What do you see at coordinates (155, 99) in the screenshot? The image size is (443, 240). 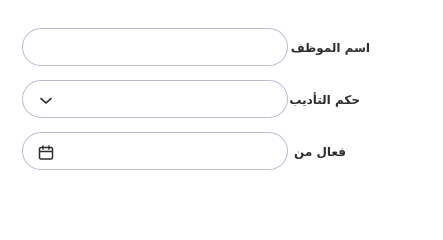 I see `disciplinary-ruling-select` at bounding box center [155, 99].